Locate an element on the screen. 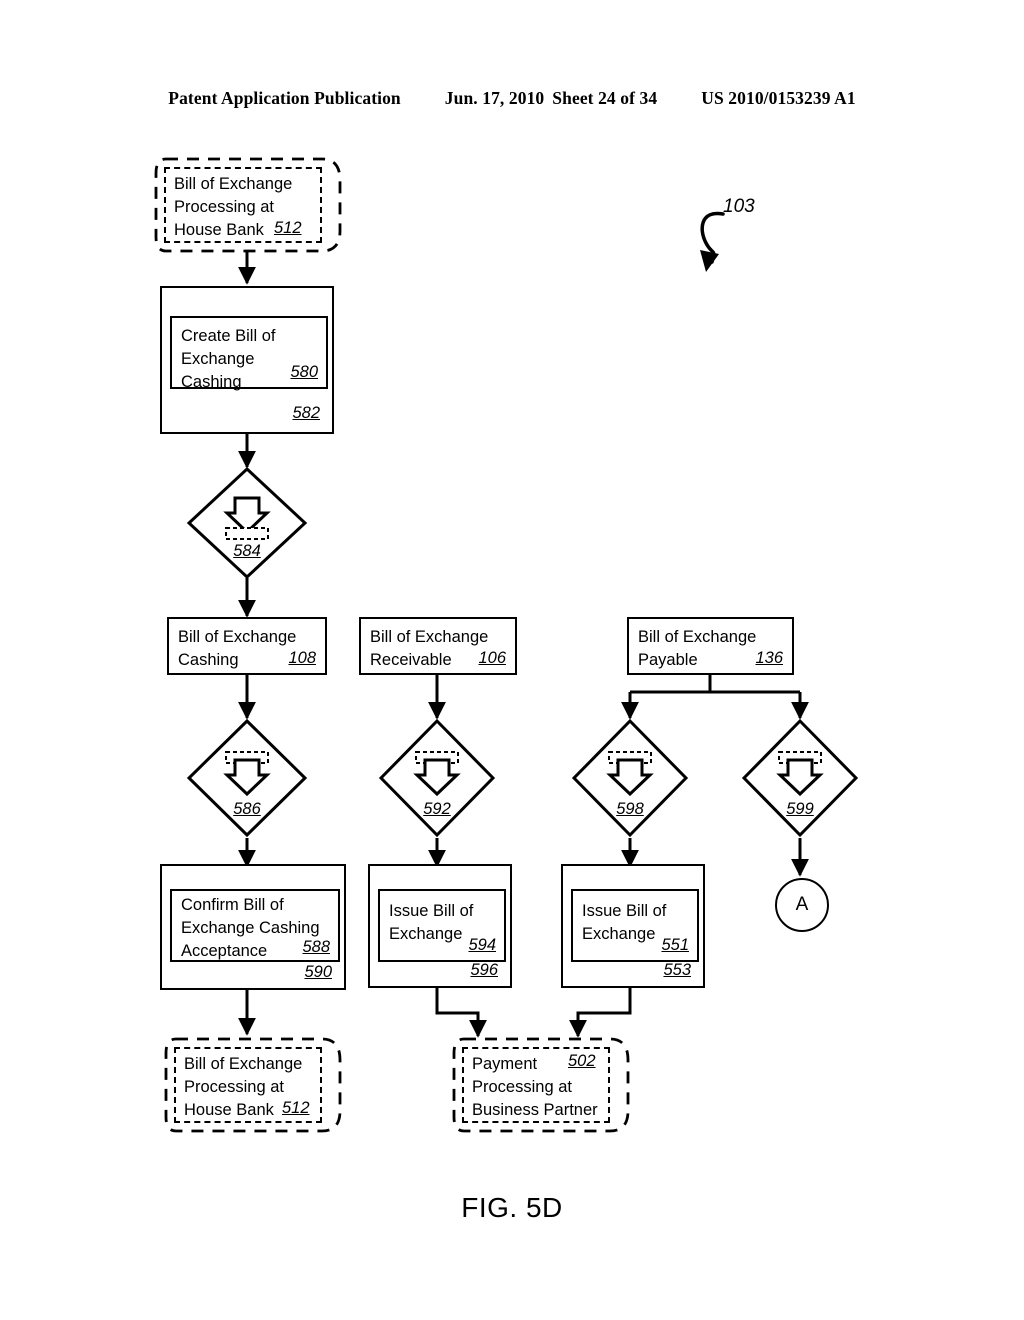  event-gateway-599: 599 is located at coordinates (800, 778).